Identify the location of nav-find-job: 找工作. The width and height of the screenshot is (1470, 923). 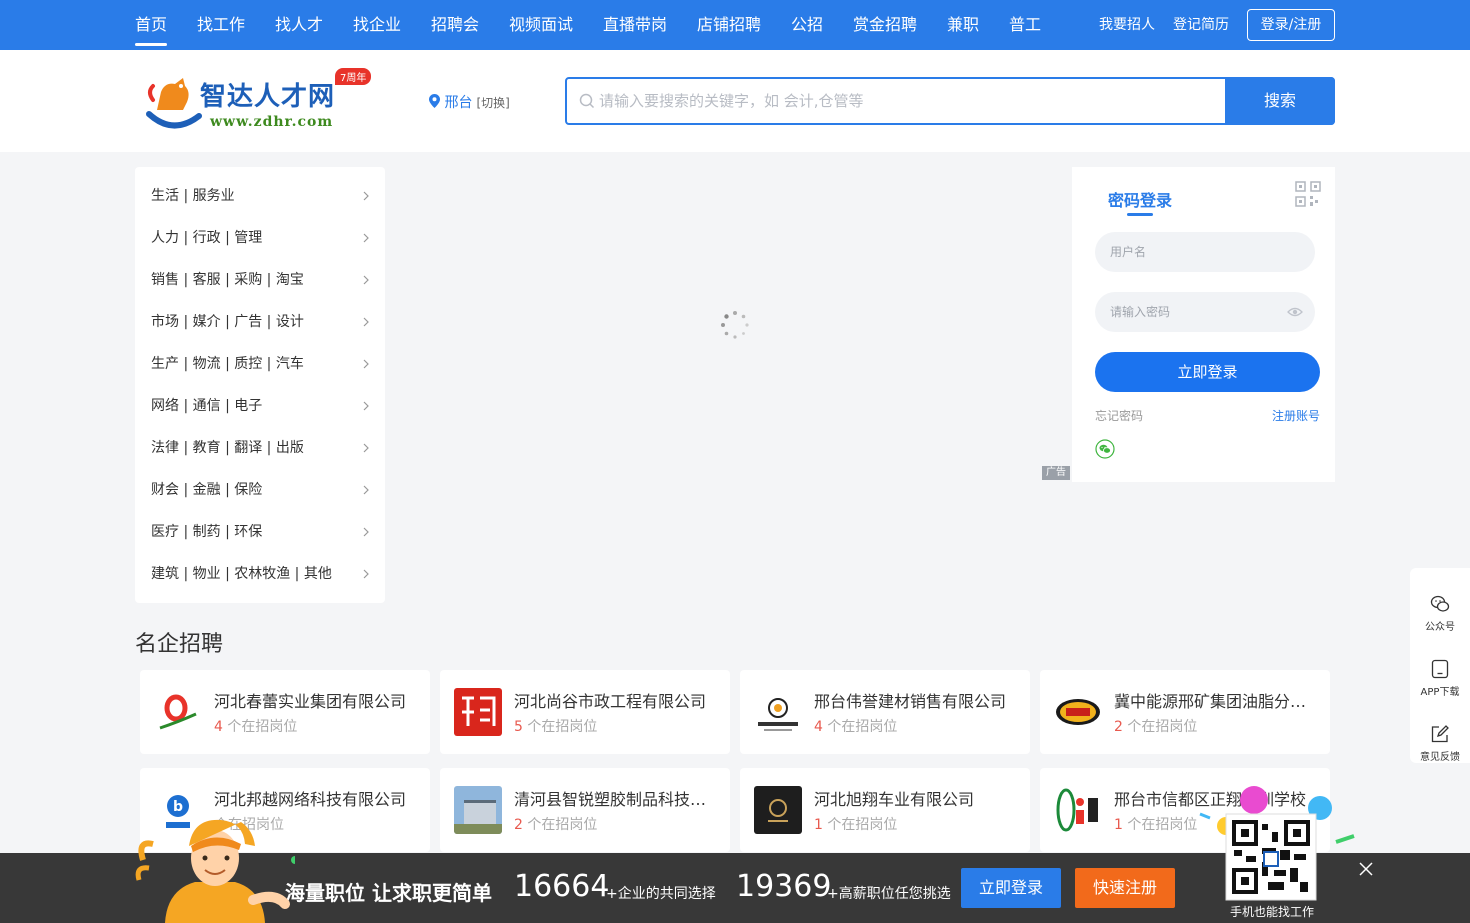
(221, 25).